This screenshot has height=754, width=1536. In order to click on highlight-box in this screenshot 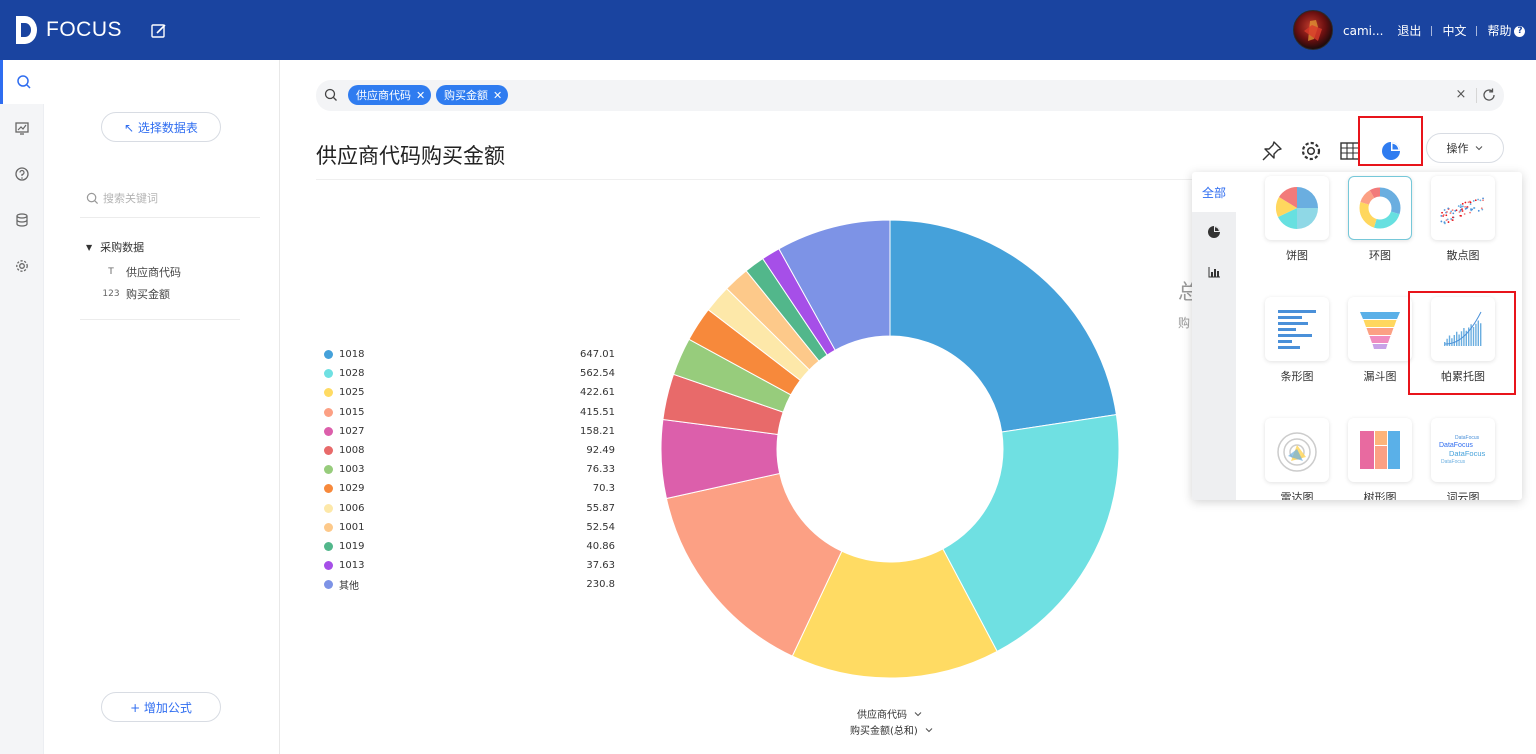, I will do `click(1390, 141)`.